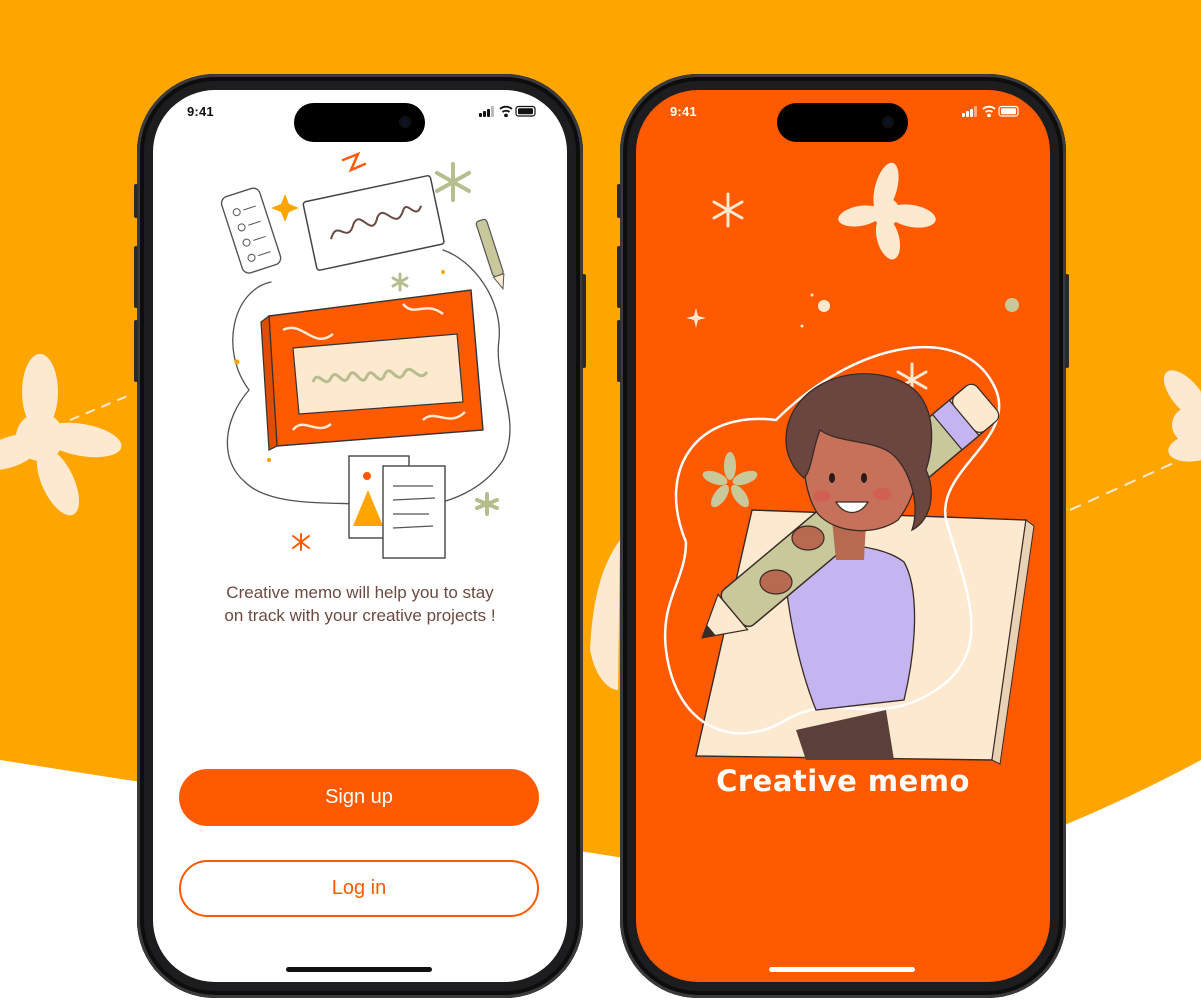 This screenshot has height=1002, width=1201. What do you see at coordinates (360, 615) in the screenshot?
I see `tagline-line: on track with your creative projects !` at bounding box center [360, 615].